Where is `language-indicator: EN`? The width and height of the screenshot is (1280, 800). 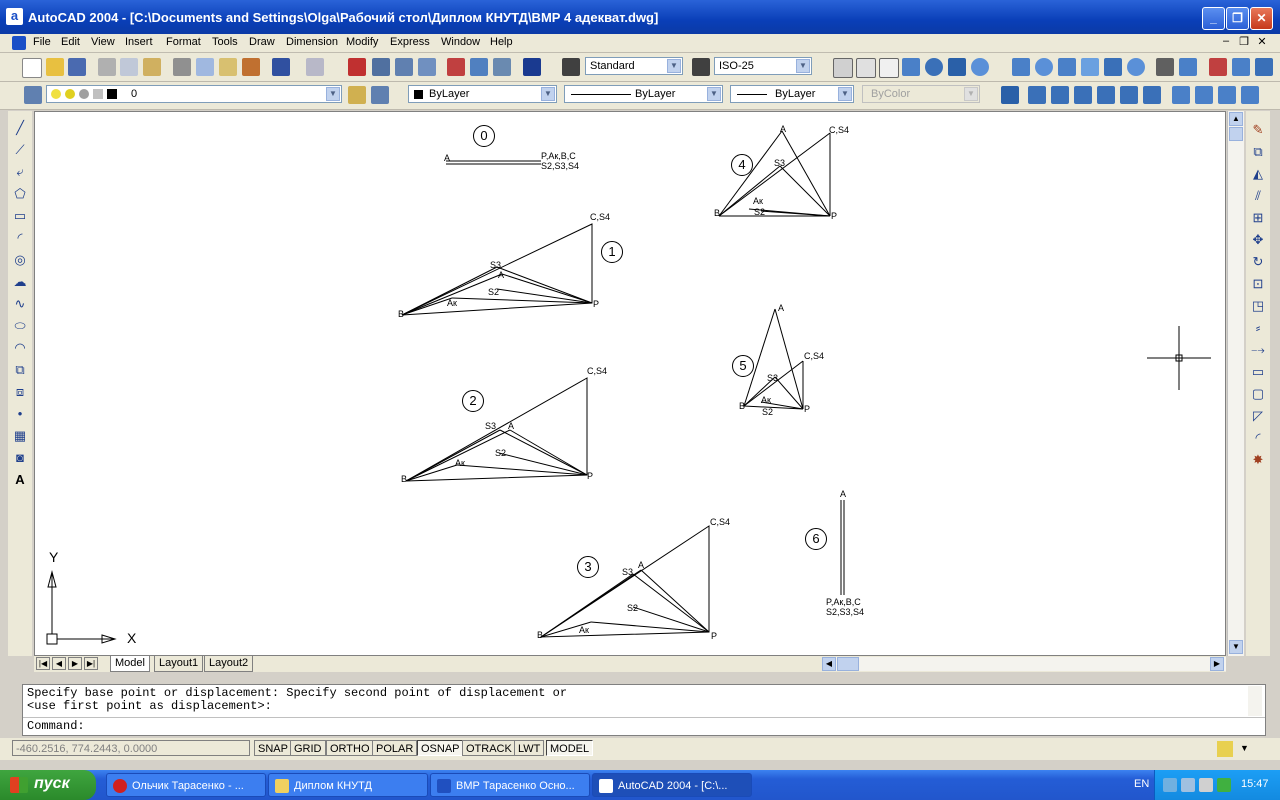 language-indicator: EN is located at coordinates (1141, 784).